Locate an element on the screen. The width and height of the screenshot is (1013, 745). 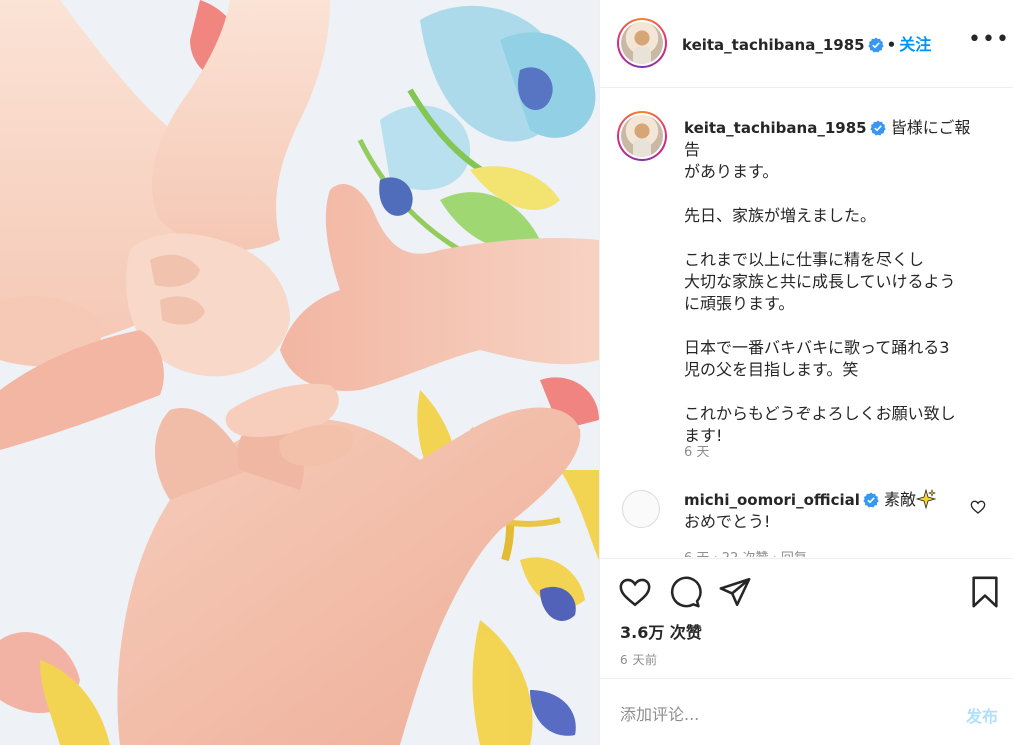
caption-author-avatar is located at coordinates (642, 136).